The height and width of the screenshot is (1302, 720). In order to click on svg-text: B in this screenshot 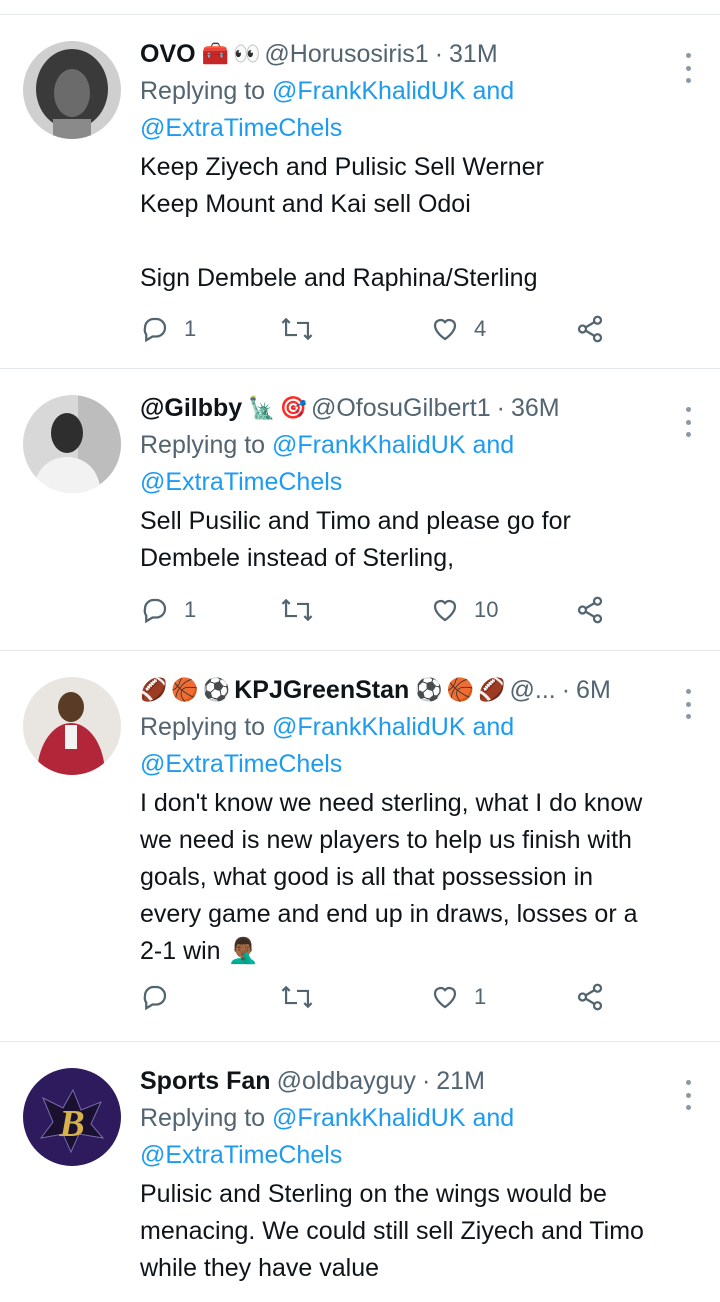, I will do `click(71, 1124)`.